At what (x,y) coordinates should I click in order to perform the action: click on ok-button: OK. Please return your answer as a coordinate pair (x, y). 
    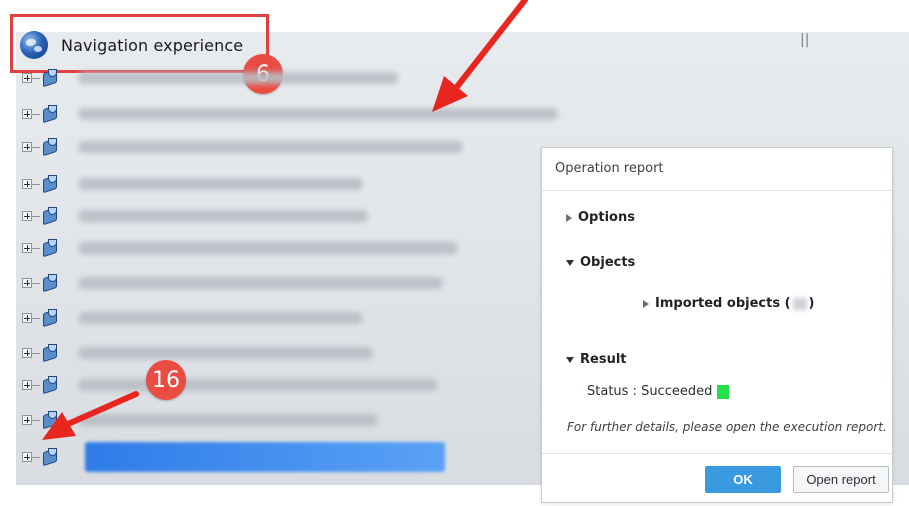
    Looking at the image, I should click on (743, 479).